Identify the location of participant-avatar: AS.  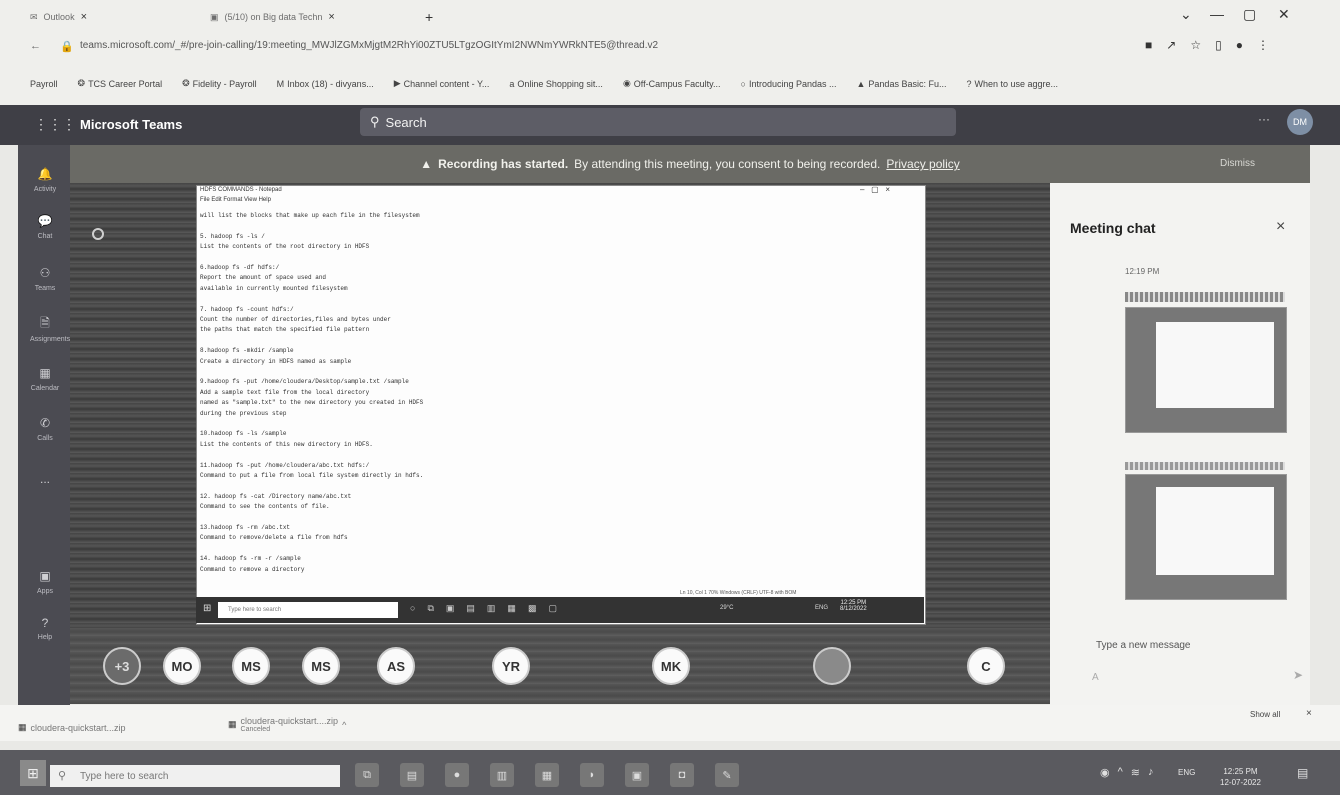
(396, 666).